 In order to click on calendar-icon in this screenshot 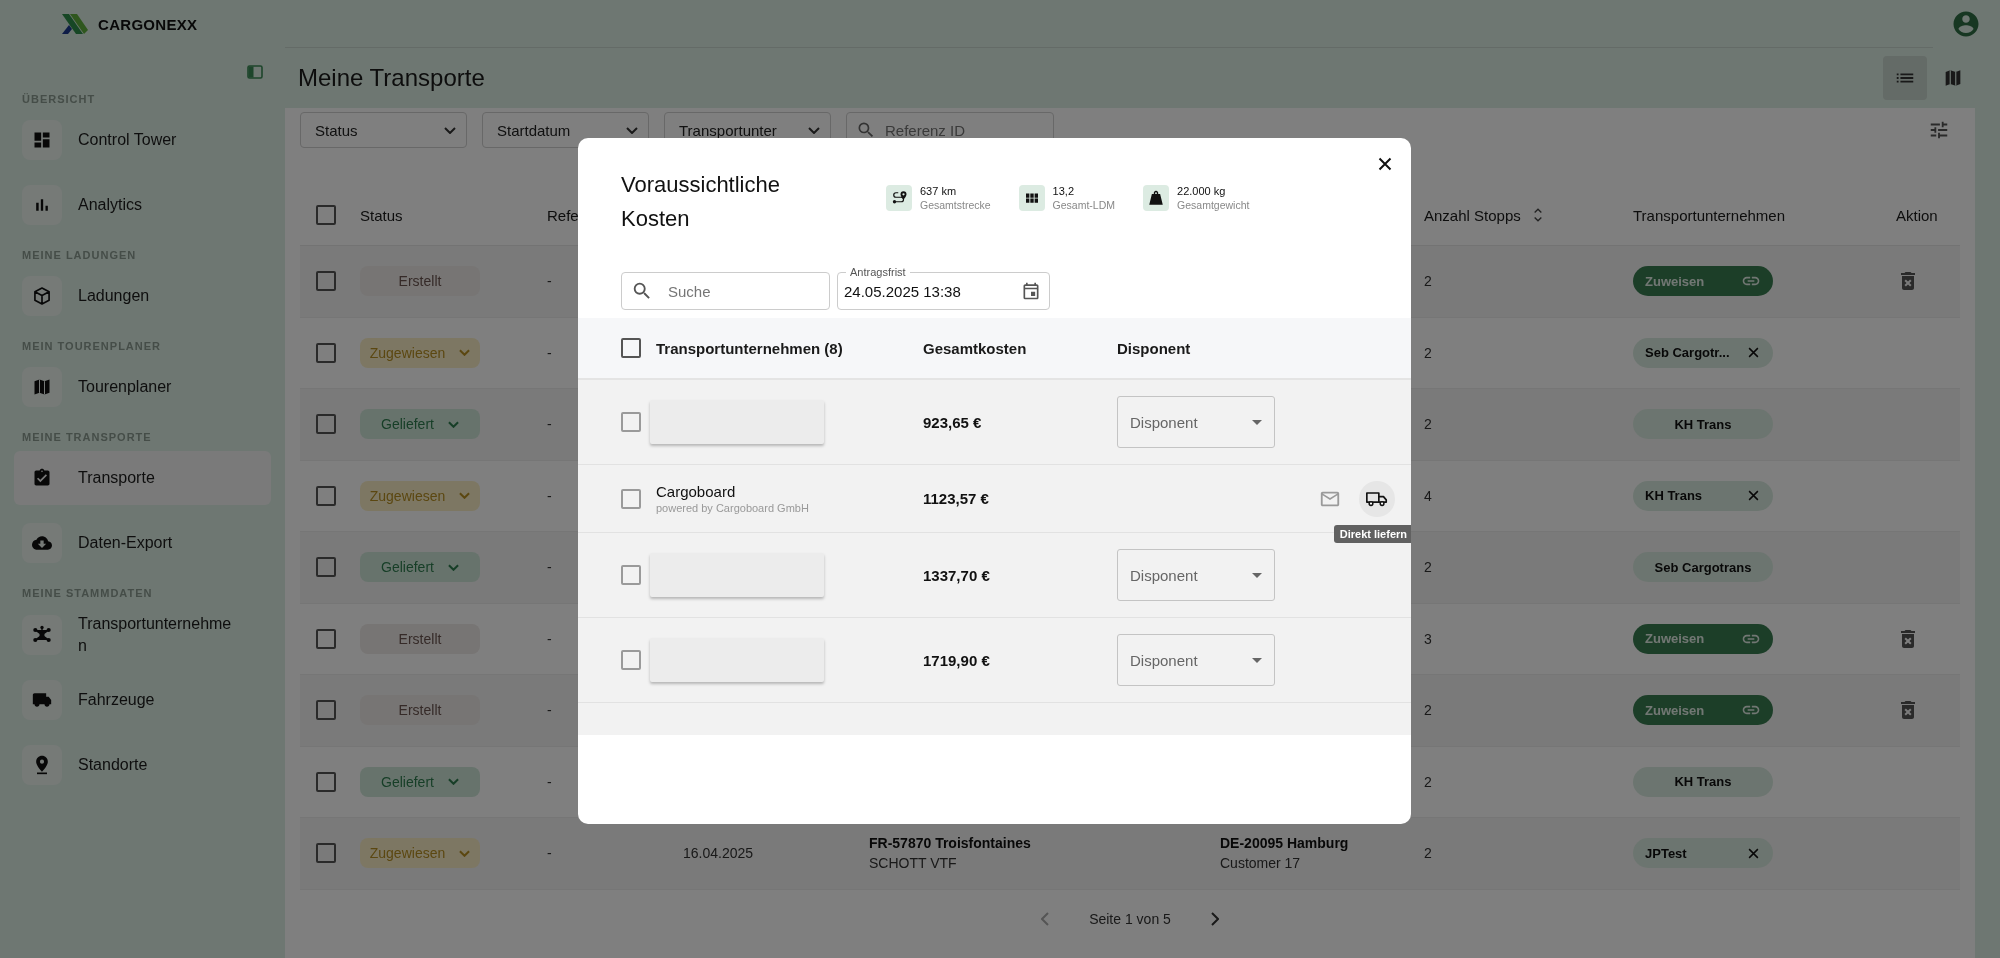, I will do `click(1031, 291)`.